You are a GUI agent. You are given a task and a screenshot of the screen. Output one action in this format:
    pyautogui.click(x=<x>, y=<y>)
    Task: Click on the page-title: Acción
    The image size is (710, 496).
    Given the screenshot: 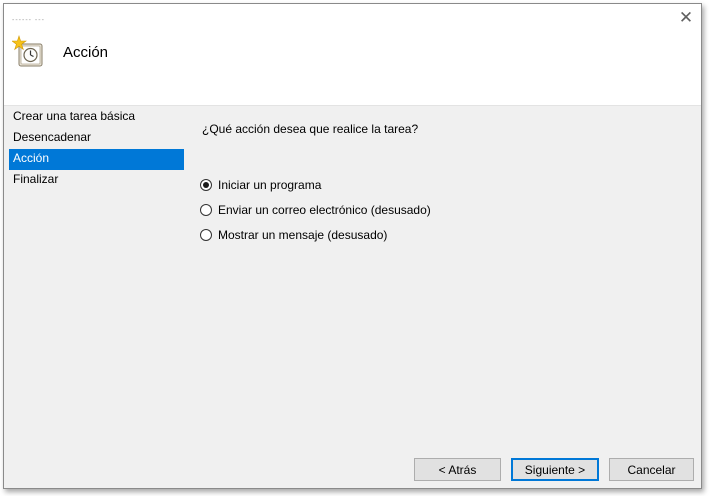 What is the action you would take?
    pyautogui.click(x=86, y=52)
    